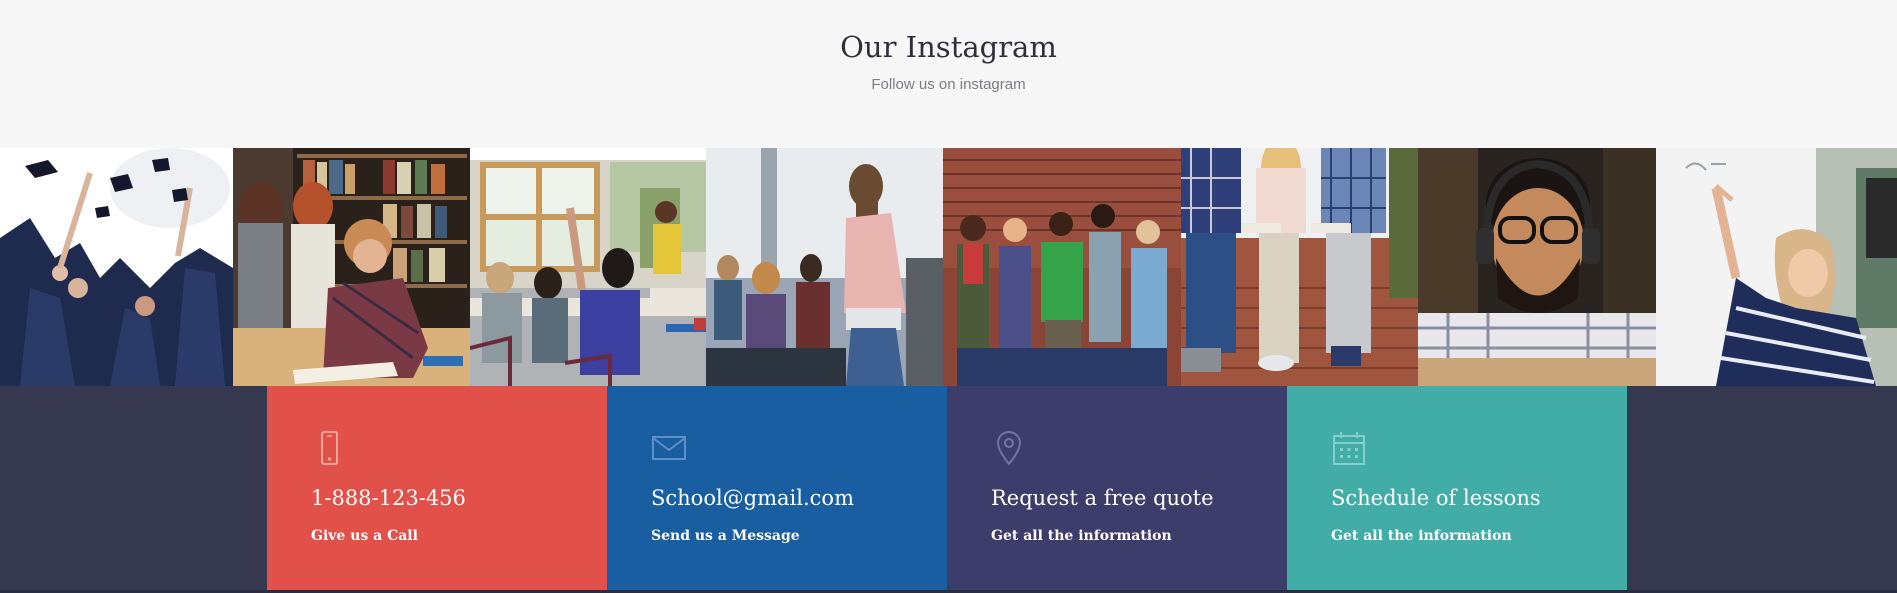 This screenshot has width=1897, height=593. I want to click on instagram-photo-whiteboard, so click(1776, 267).